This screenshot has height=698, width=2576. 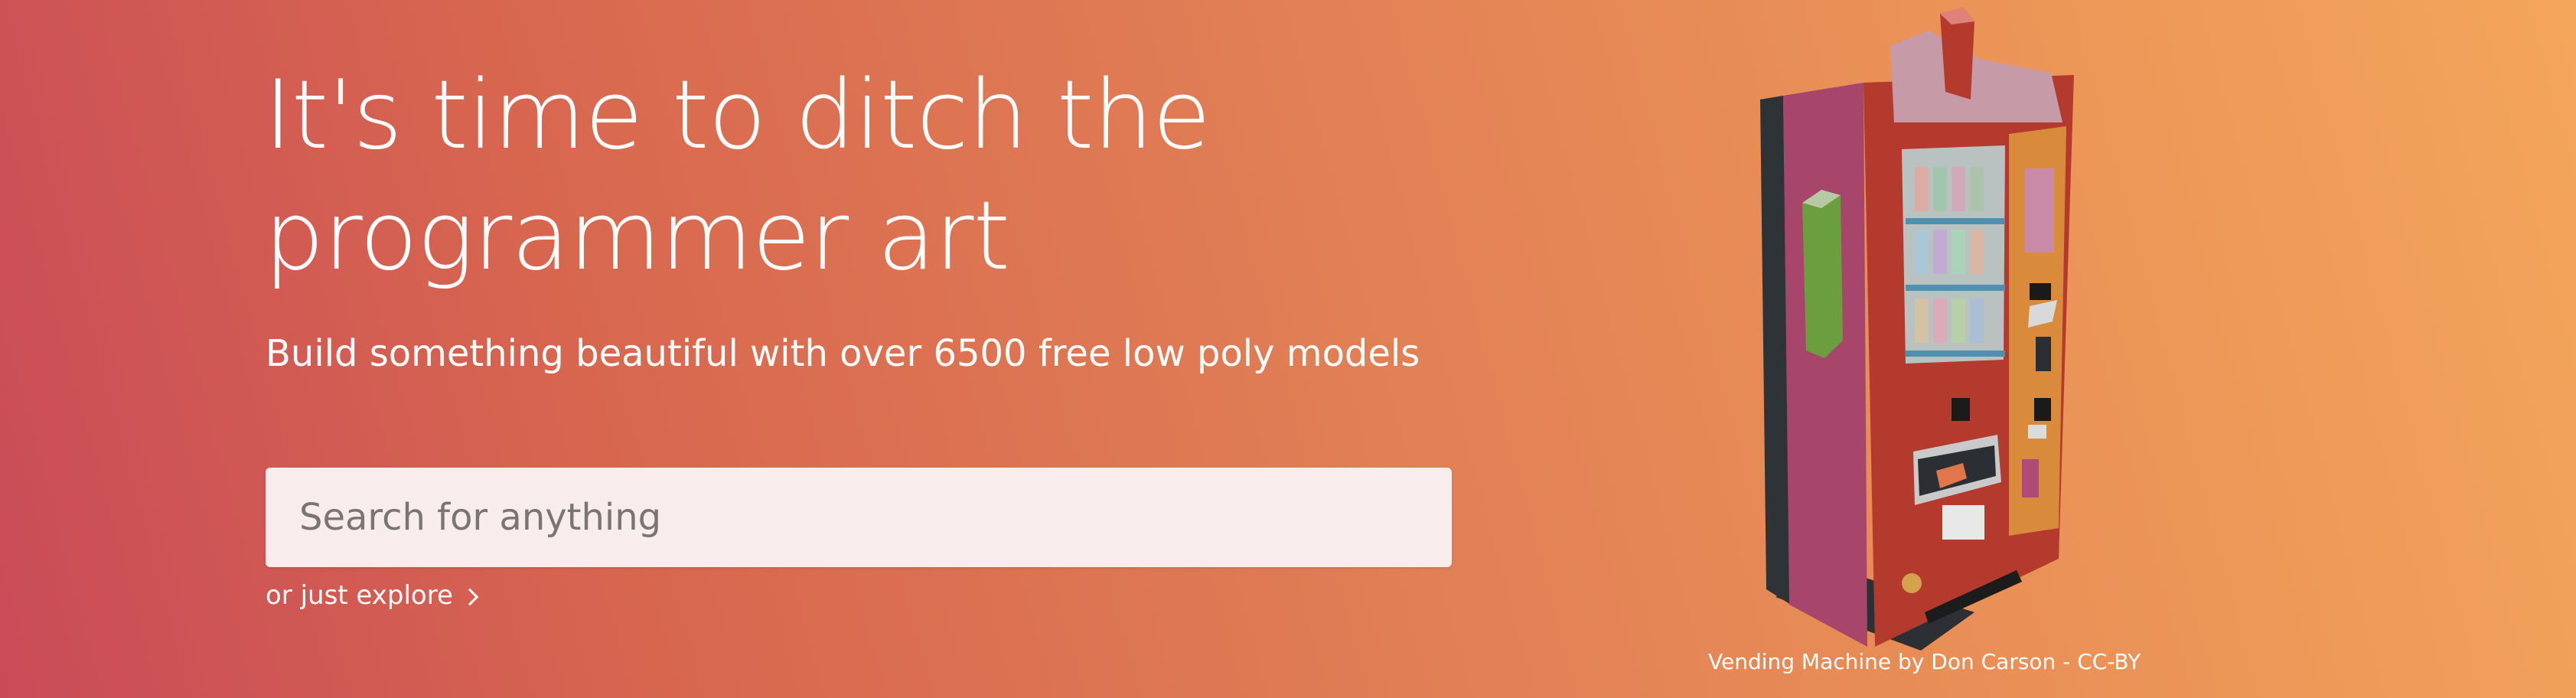 What do you see at coordinates (2040, 210) in the screenshot?
I see `model-coin-panel` at bounding box center [2040, 210].